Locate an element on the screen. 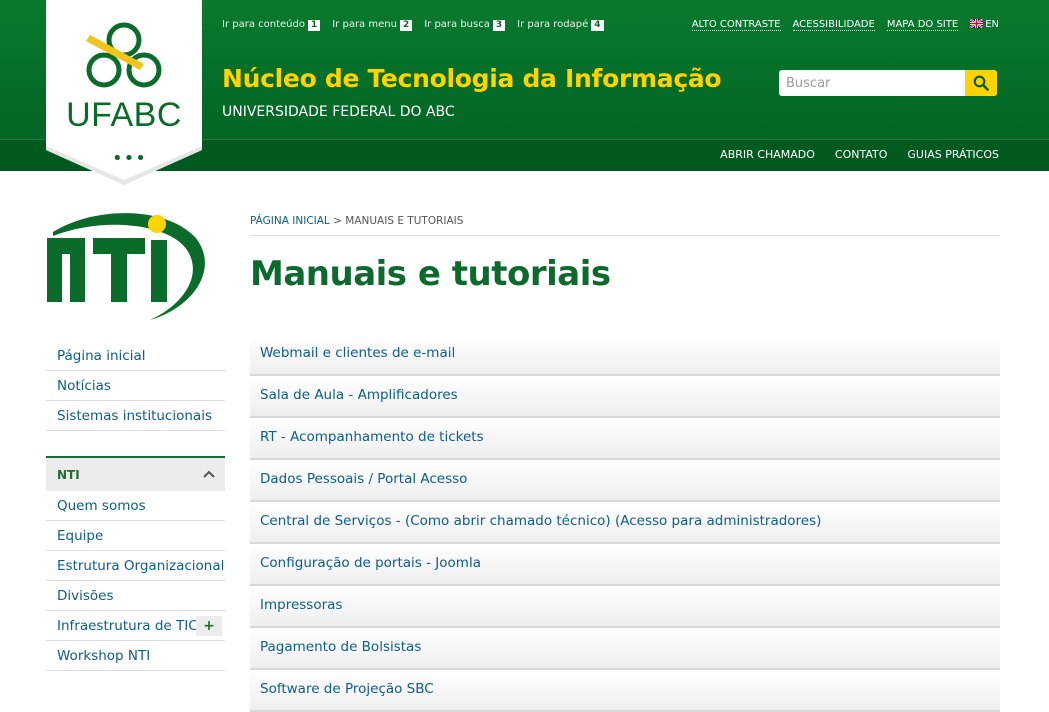  breadcrumb-current: MANUAIS E TUTORIAIS is located at coordinates (404, 221).